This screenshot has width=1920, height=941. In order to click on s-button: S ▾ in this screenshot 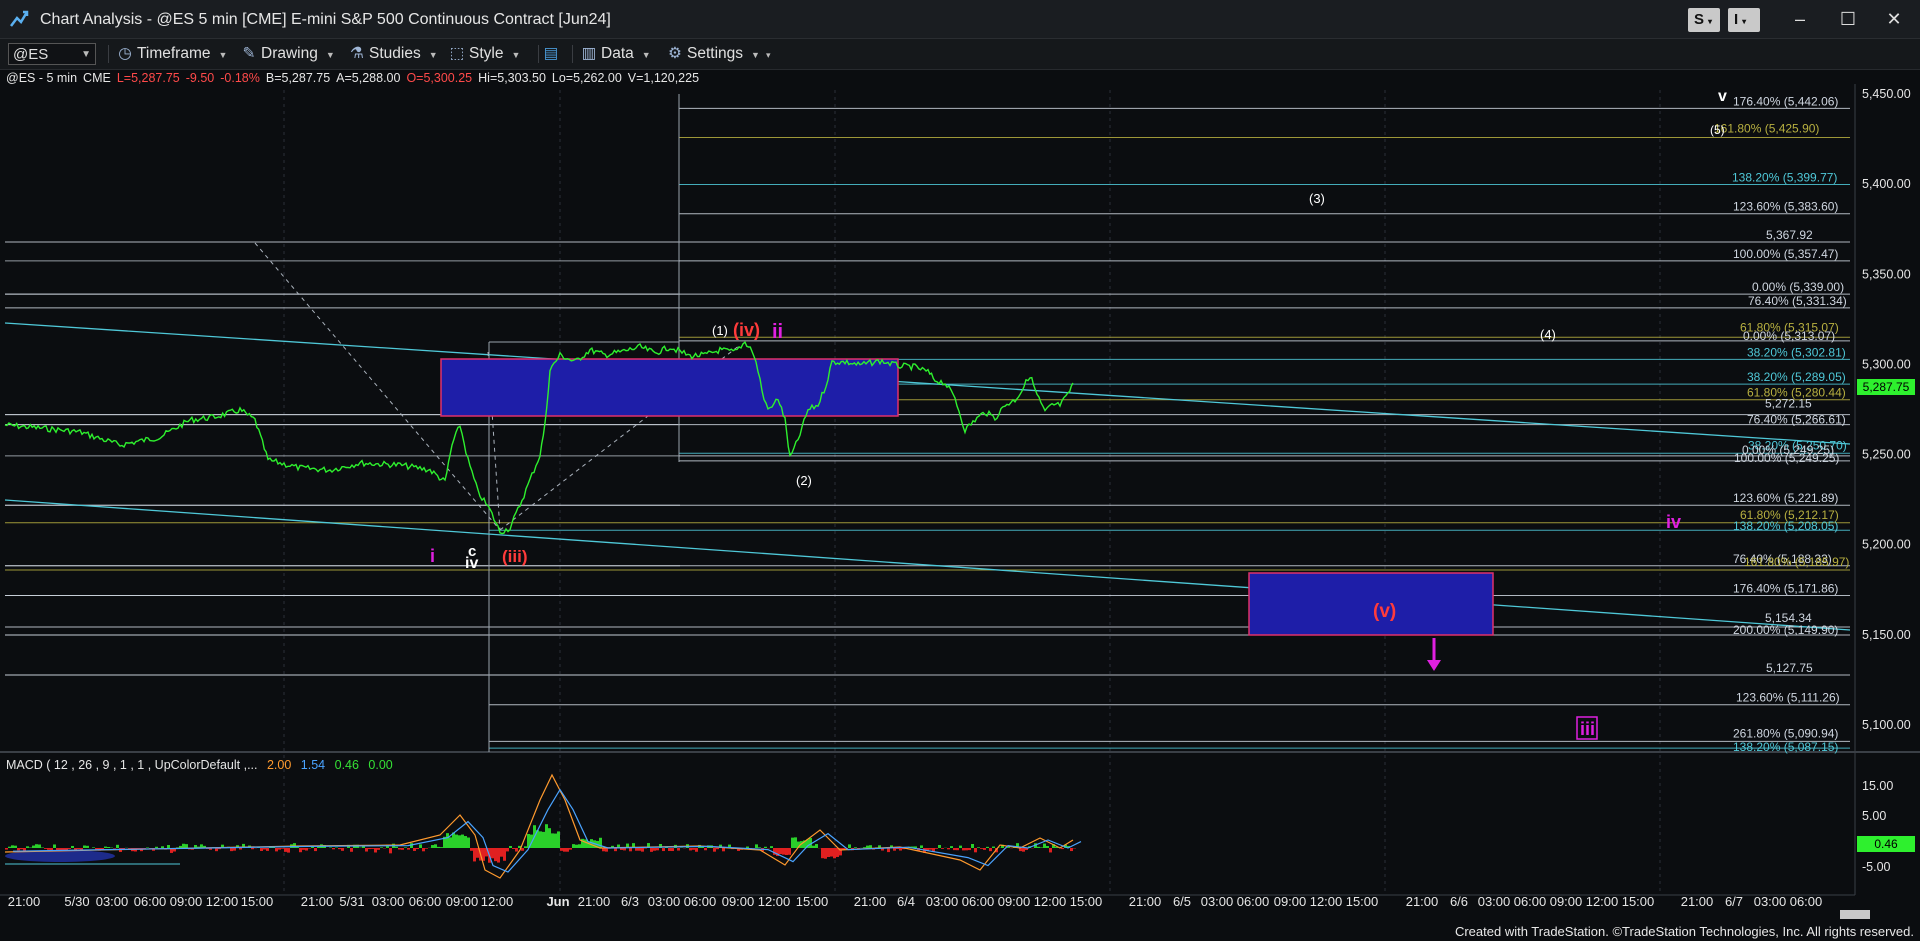, I will do `click(1704, 20)`.